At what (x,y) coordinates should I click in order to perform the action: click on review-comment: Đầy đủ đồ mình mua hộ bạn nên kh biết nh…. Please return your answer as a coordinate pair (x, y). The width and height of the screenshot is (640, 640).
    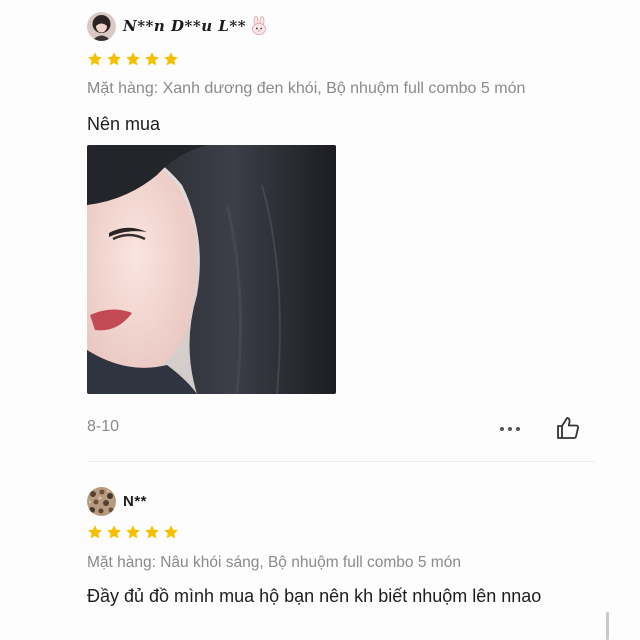
    Looking at the image, I should click on (314, 596).